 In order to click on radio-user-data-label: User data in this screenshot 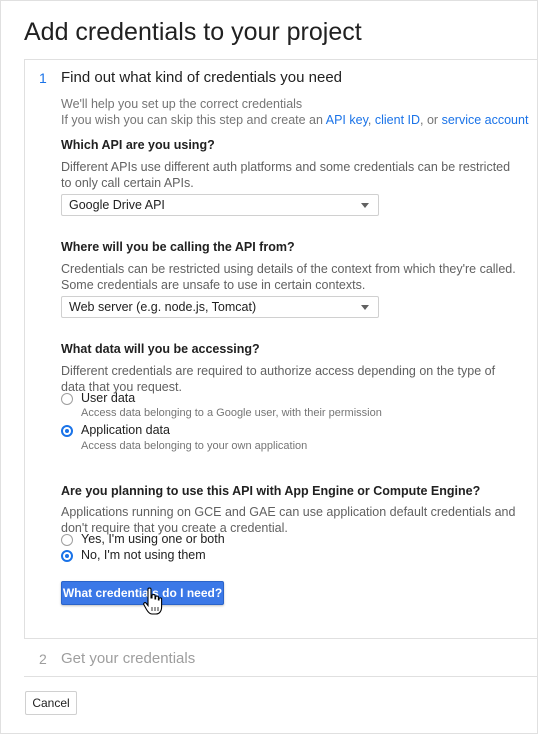, I will do `click(108, 398)`.